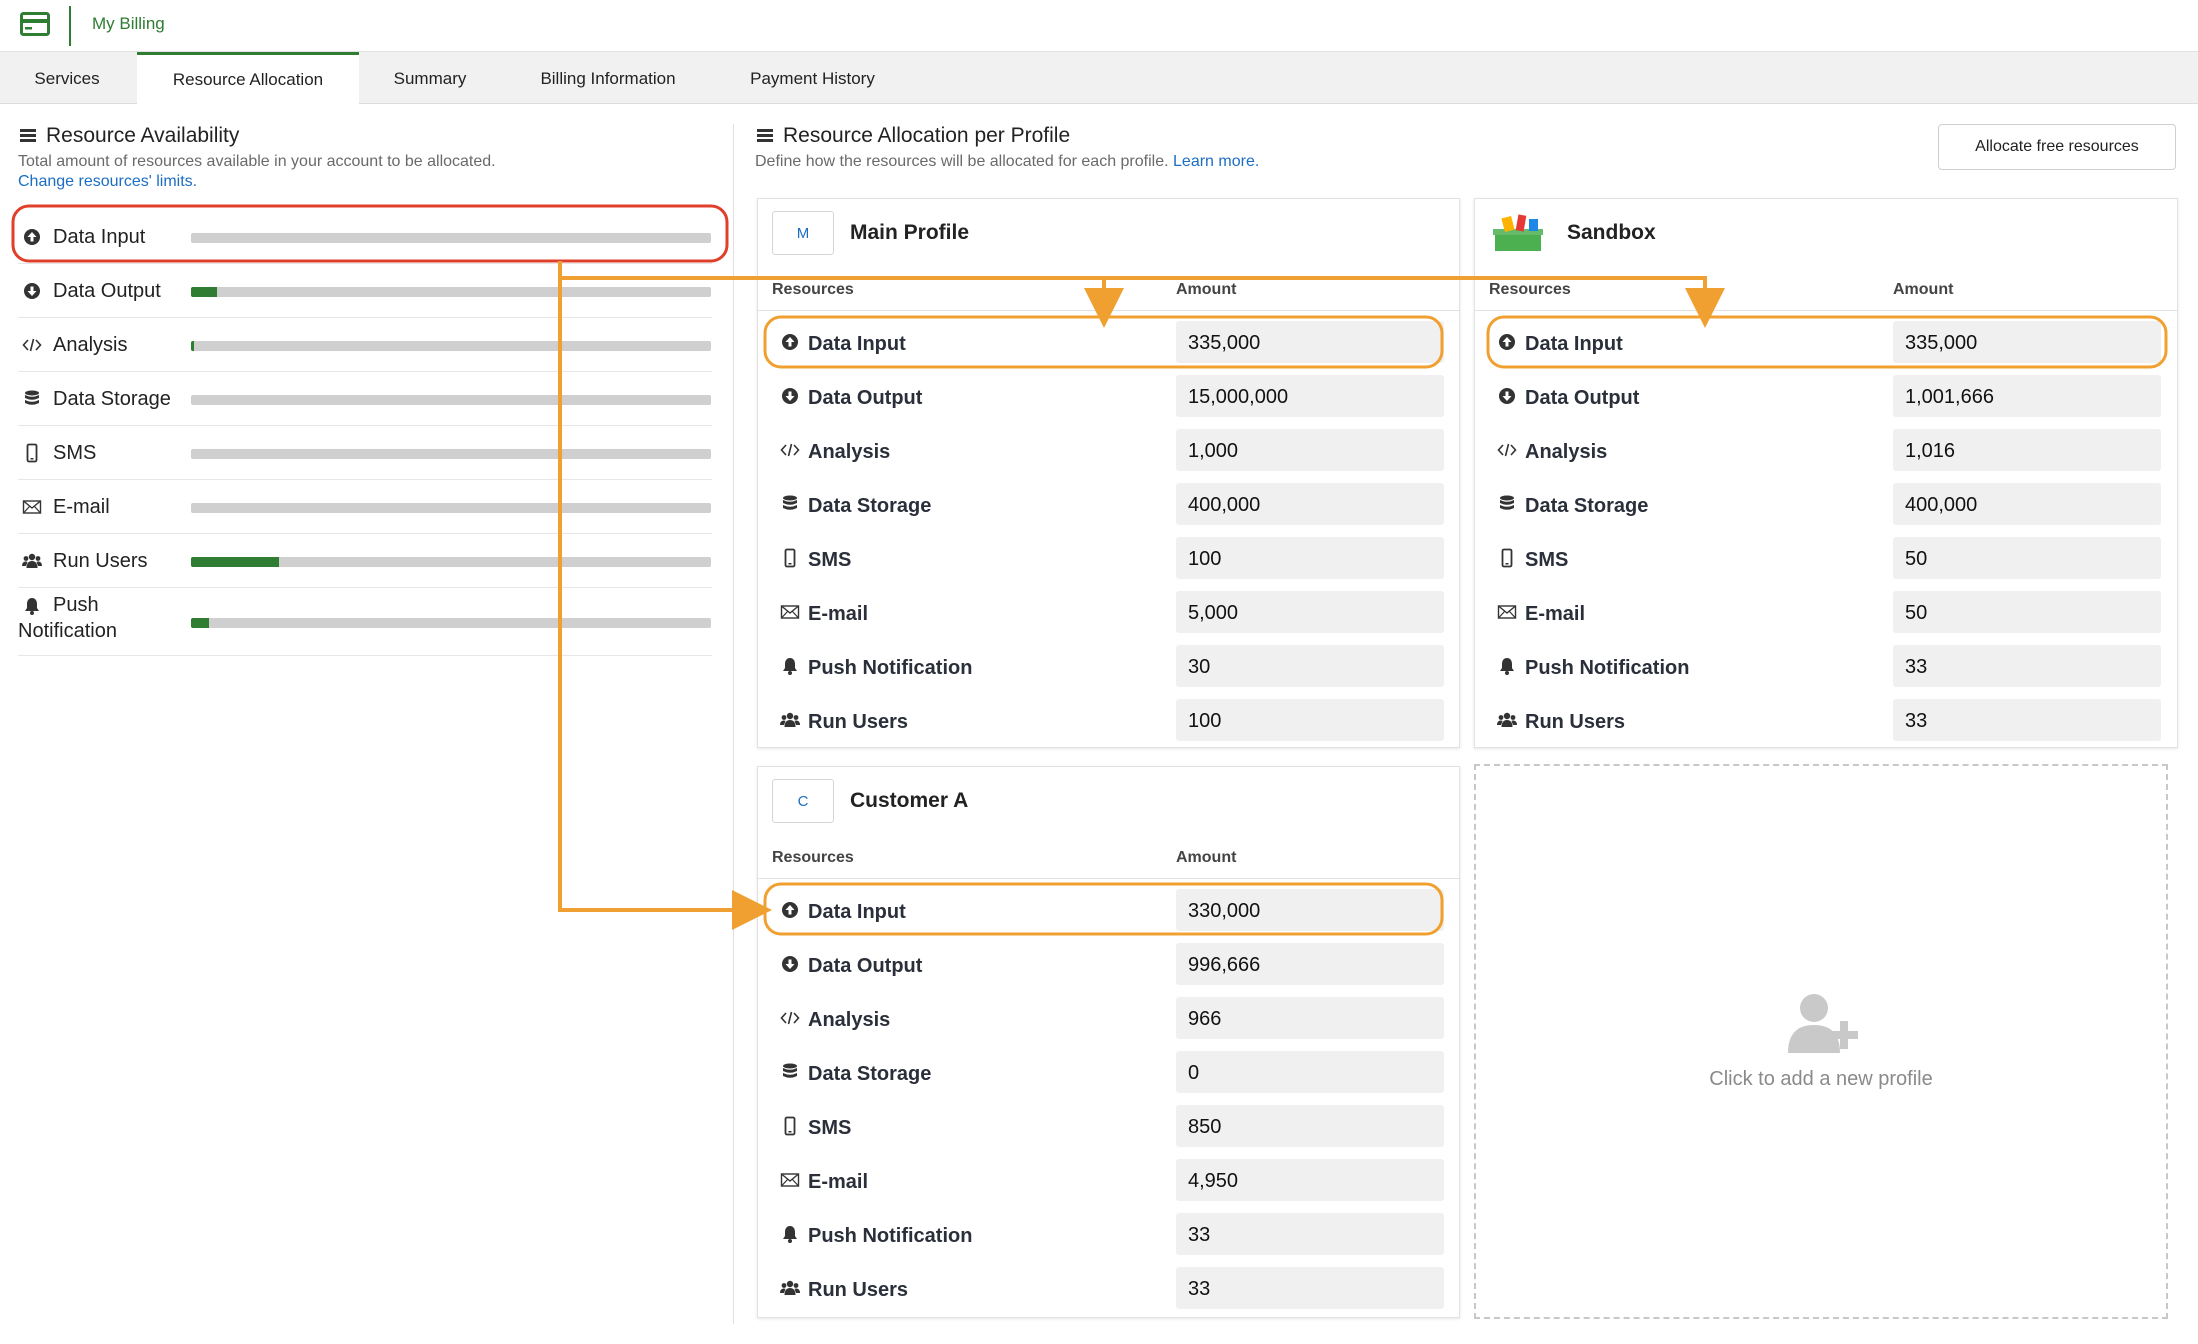  I want to click on availability-label: SMS, so click(75, 453).